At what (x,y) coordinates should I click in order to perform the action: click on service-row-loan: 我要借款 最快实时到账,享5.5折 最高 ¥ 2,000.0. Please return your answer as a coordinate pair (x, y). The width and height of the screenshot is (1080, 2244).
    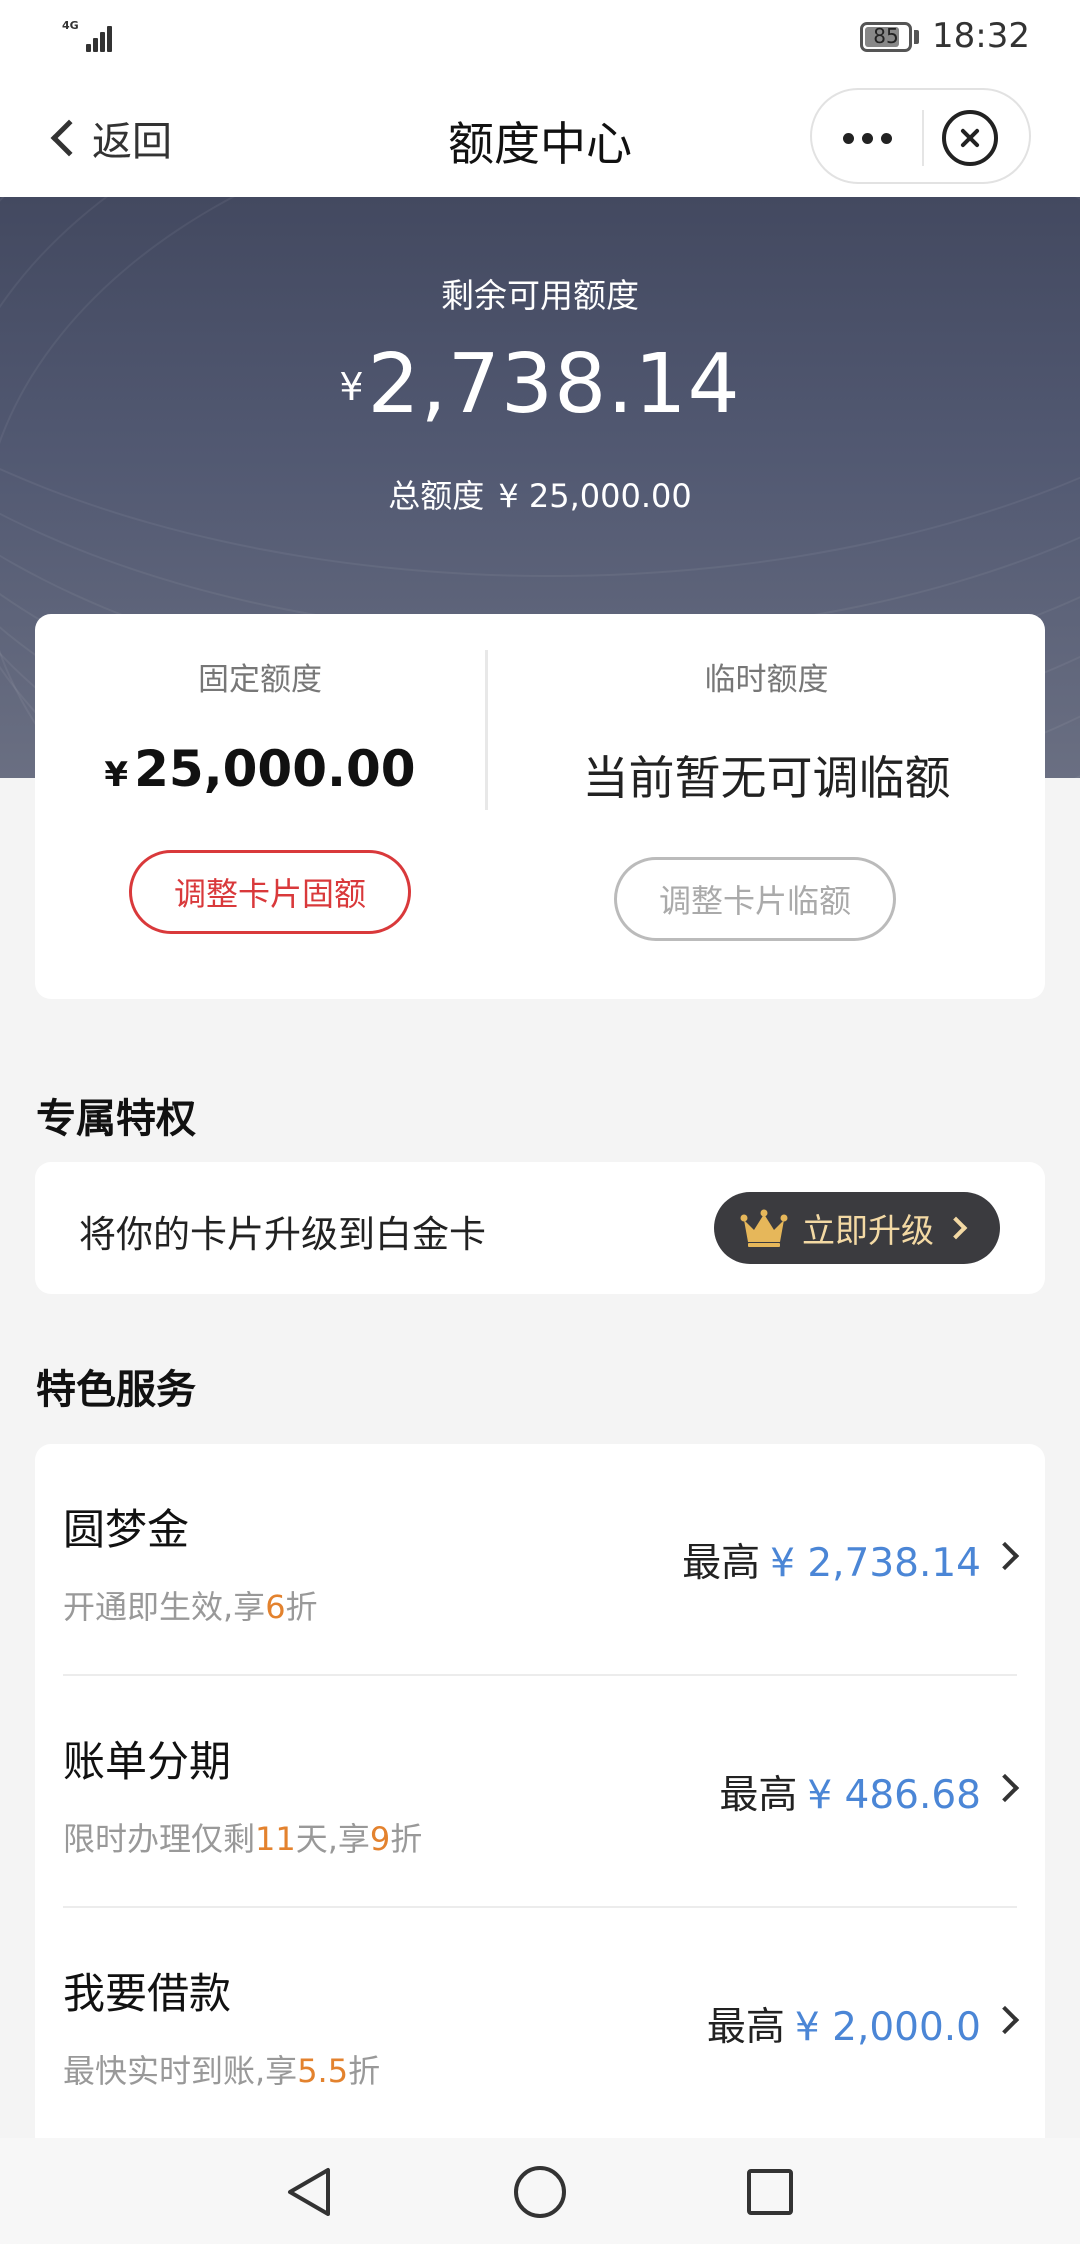
    Looking at the image, I should click on (540, 2024).